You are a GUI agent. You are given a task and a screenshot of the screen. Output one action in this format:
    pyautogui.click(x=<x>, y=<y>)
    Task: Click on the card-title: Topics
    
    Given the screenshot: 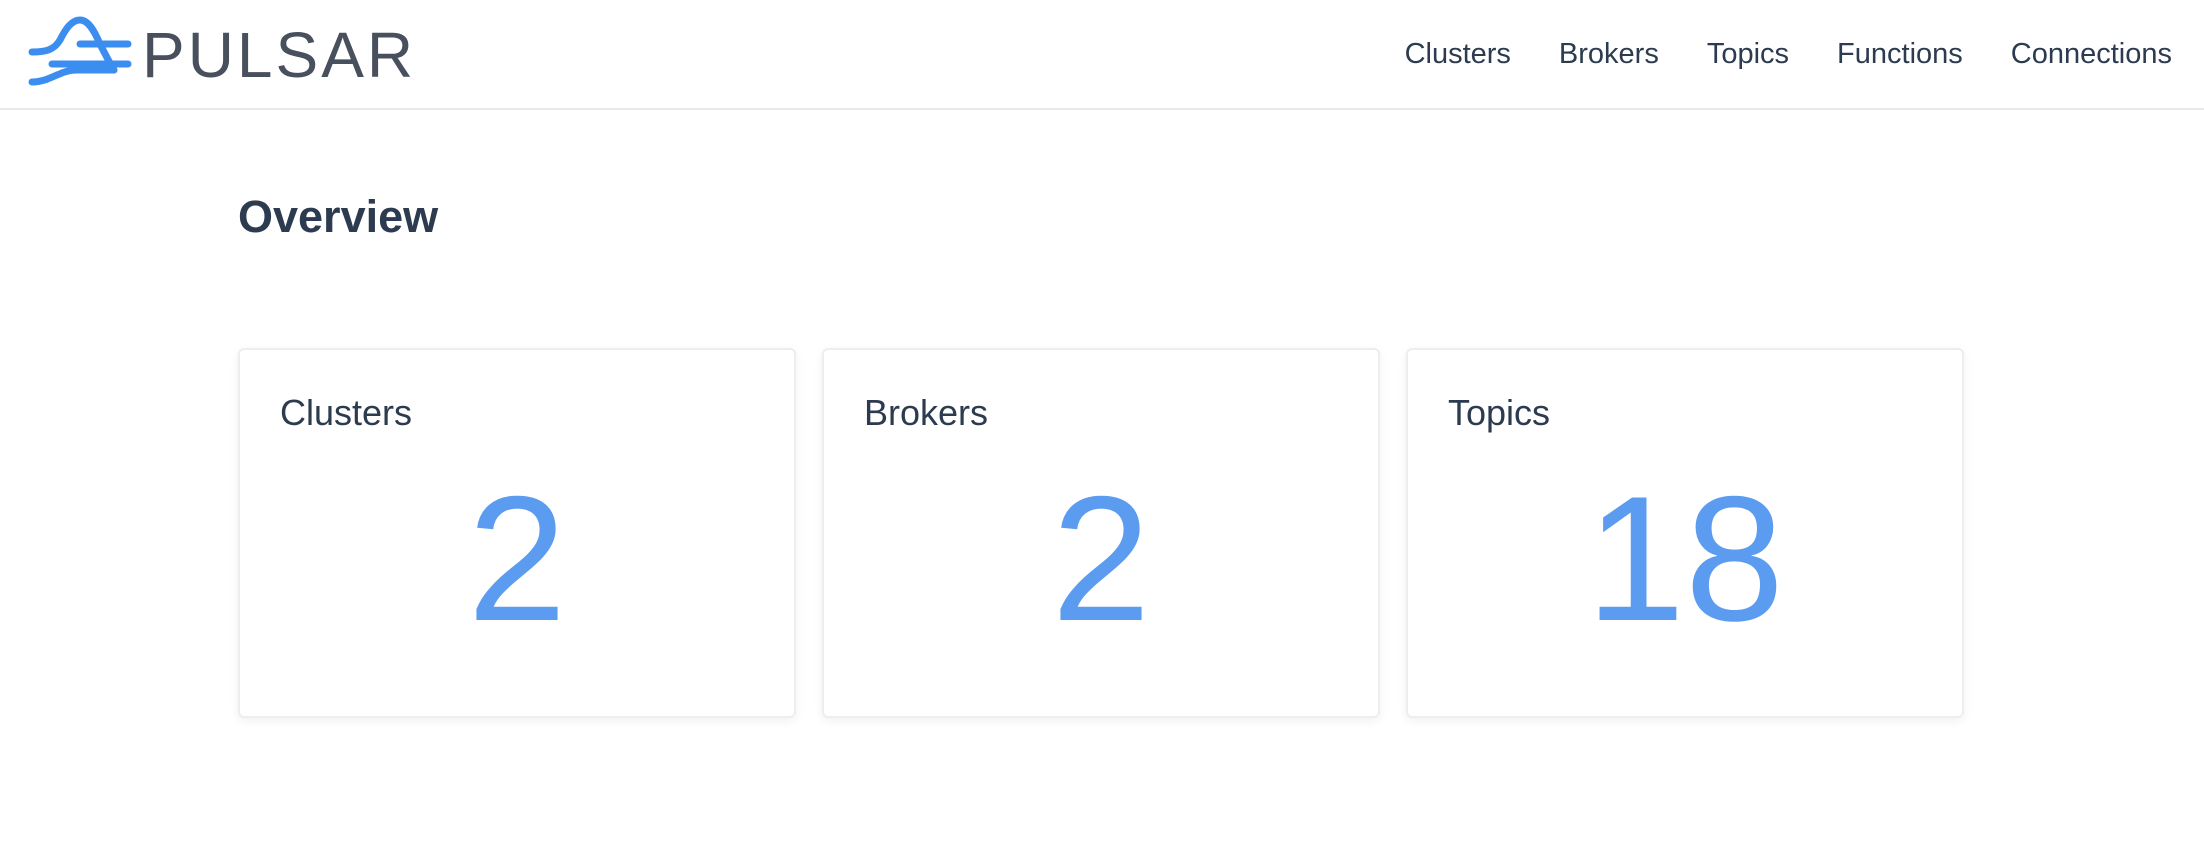 What is the action you would take?
    pyautogui.click(x=1499, y=412)
    